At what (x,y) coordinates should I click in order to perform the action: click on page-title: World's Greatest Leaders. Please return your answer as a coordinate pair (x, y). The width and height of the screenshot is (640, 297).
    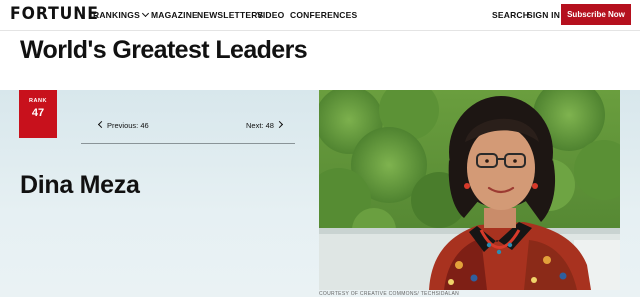
    Looking at the image, I should click on (164, 50).